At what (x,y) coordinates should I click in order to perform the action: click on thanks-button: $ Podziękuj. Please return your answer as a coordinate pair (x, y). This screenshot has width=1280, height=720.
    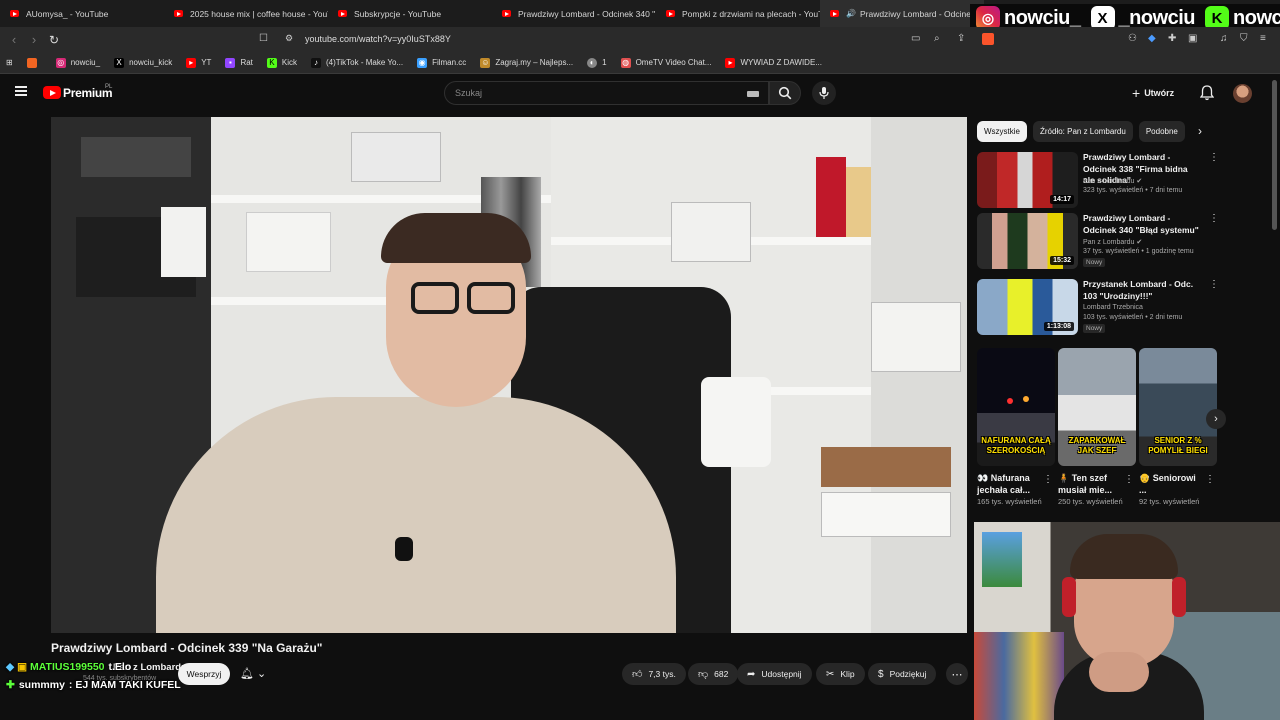
    Looking at the image, I should click on (902, 674).